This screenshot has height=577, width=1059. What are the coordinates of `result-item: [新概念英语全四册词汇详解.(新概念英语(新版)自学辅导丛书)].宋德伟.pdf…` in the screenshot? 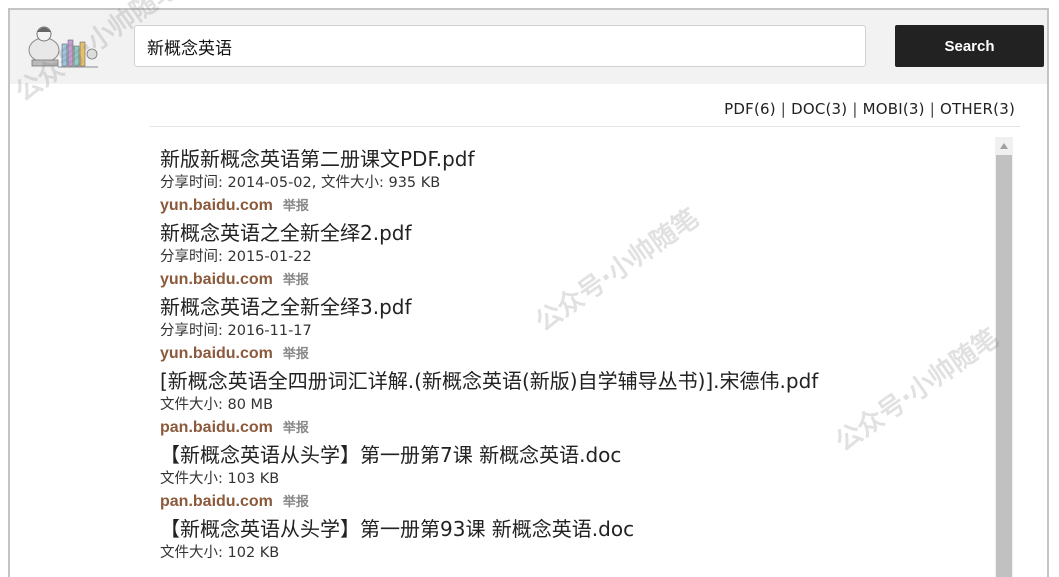 It's located at (570, 405).